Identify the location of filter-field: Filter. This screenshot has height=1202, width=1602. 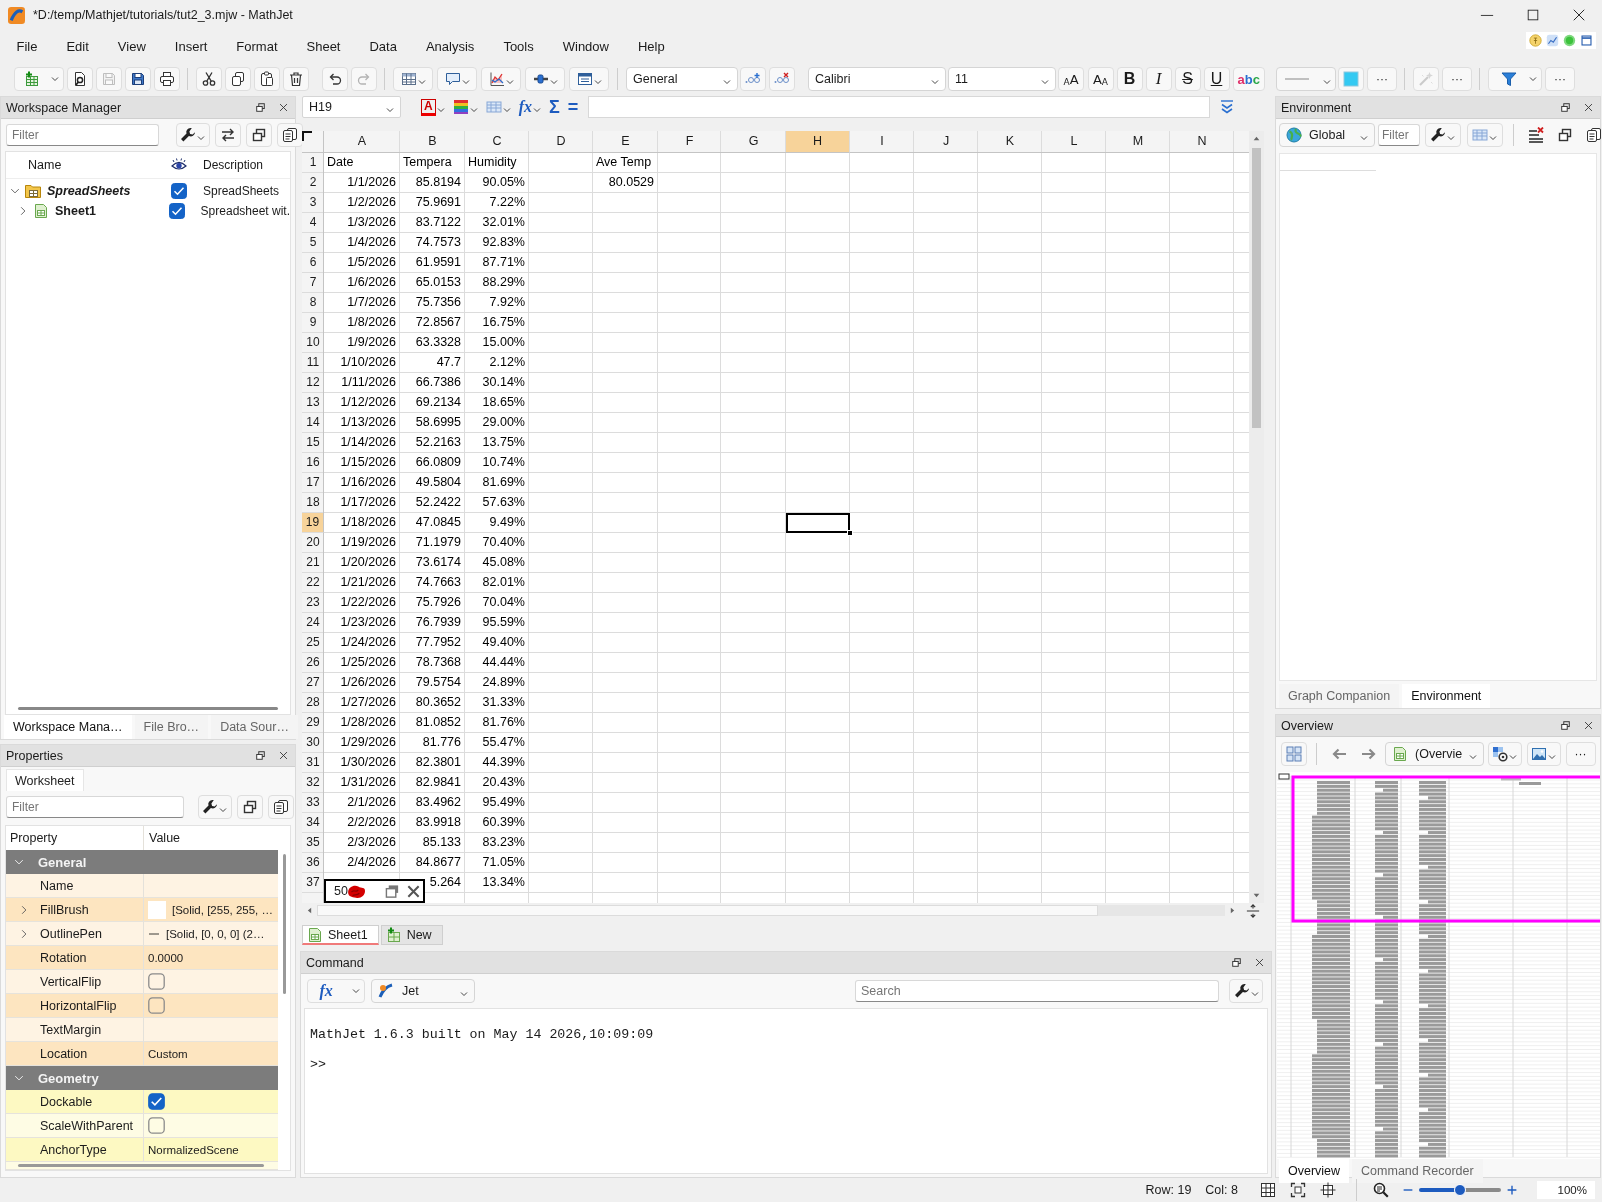
(95, 807).